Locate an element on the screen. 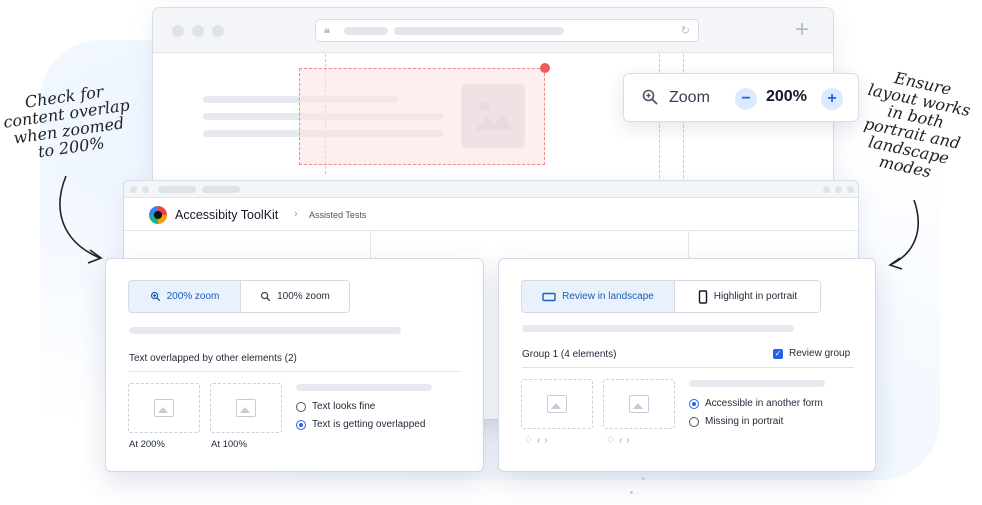  address-bar: 🔒︎ ↻ is located at coordinates (507, 30).